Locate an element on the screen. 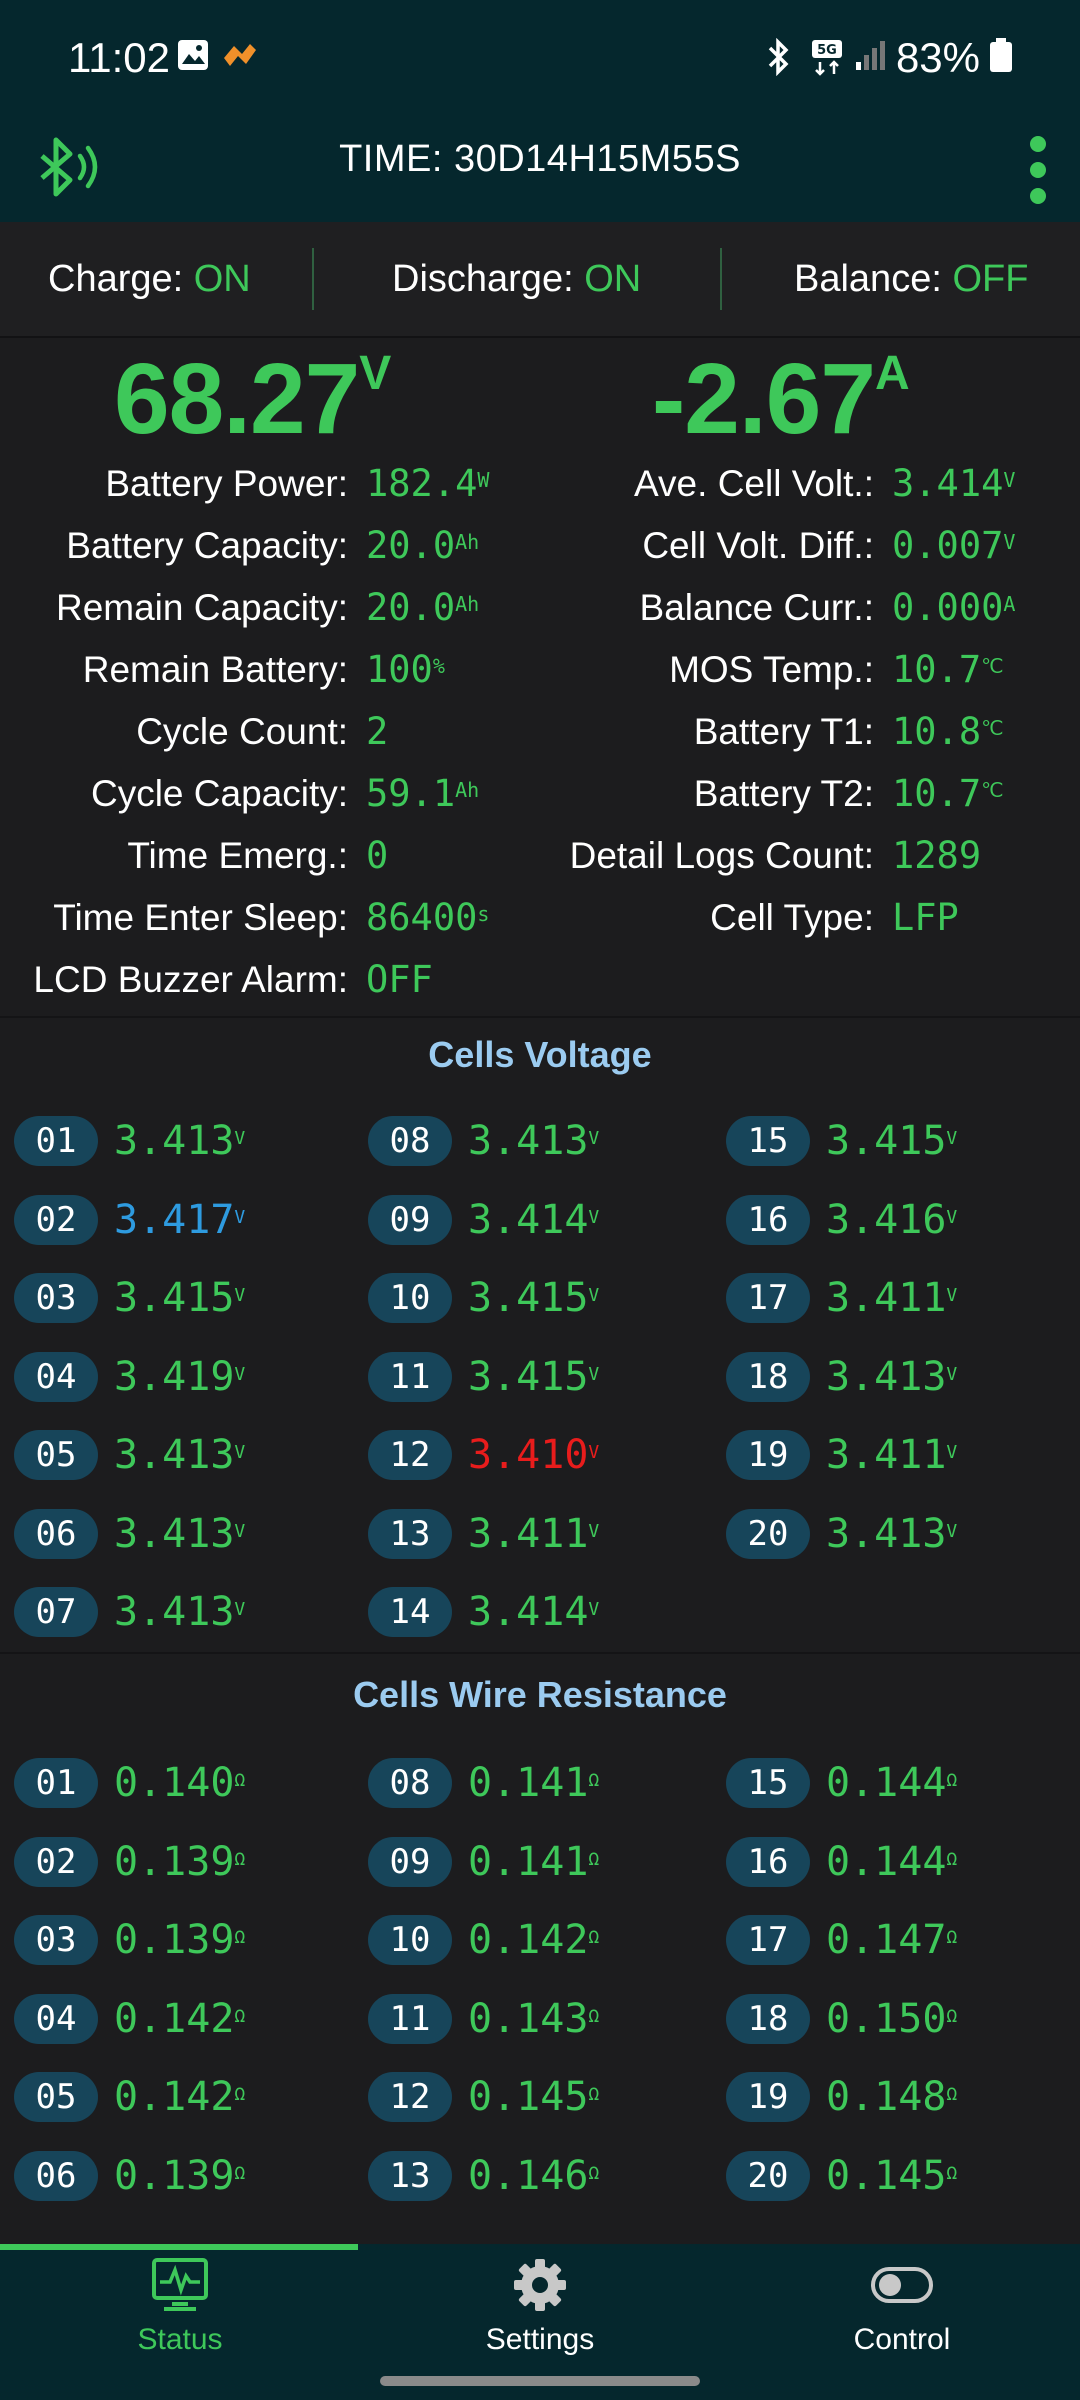  balance-value: OFF is located at coordinates (990, 279).